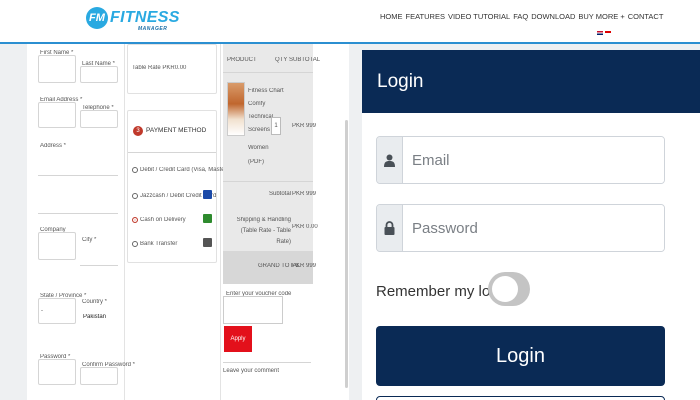 The height and width of the screenshot is (400, 700). What do you see at coordinates (207, 242) in the screenshot?
I see `bank-icon` at bounding box center [207, 242].